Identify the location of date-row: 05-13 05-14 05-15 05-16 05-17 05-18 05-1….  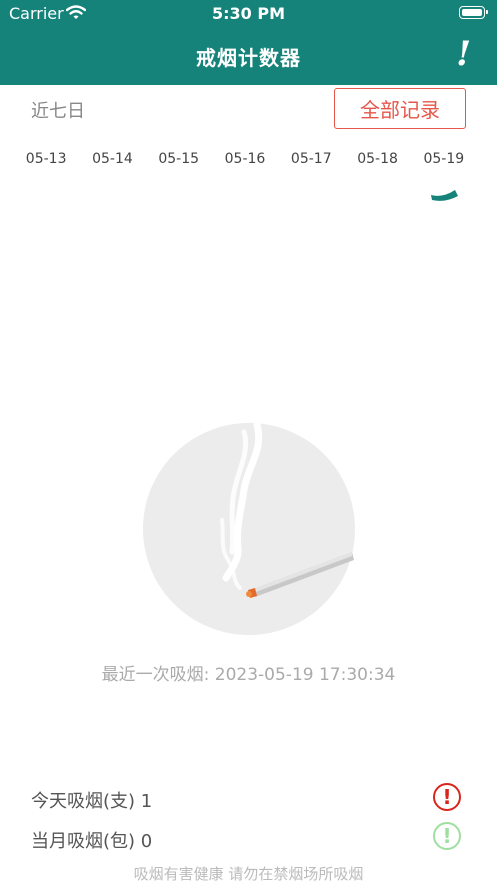
(245, 159).